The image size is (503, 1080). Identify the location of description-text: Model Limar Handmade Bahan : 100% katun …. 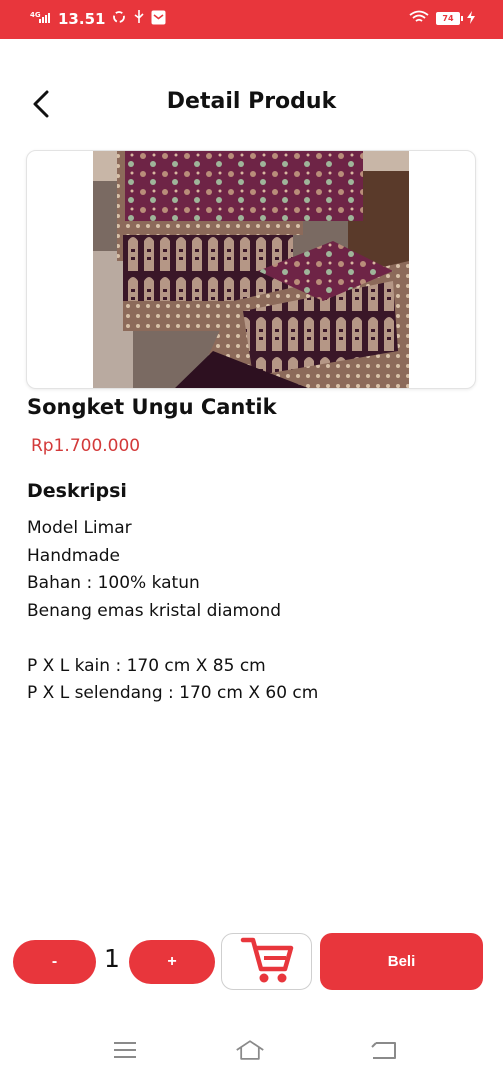
(172, 611).